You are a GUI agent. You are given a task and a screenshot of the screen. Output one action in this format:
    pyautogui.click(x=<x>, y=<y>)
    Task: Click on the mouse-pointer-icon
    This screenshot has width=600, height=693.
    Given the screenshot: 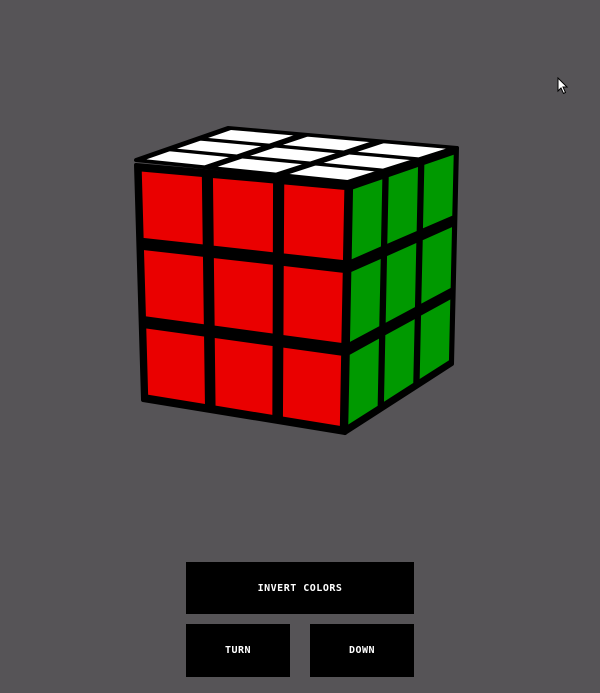 What is the action you would take?
    pyautogui.click(x=563, y=86)
    